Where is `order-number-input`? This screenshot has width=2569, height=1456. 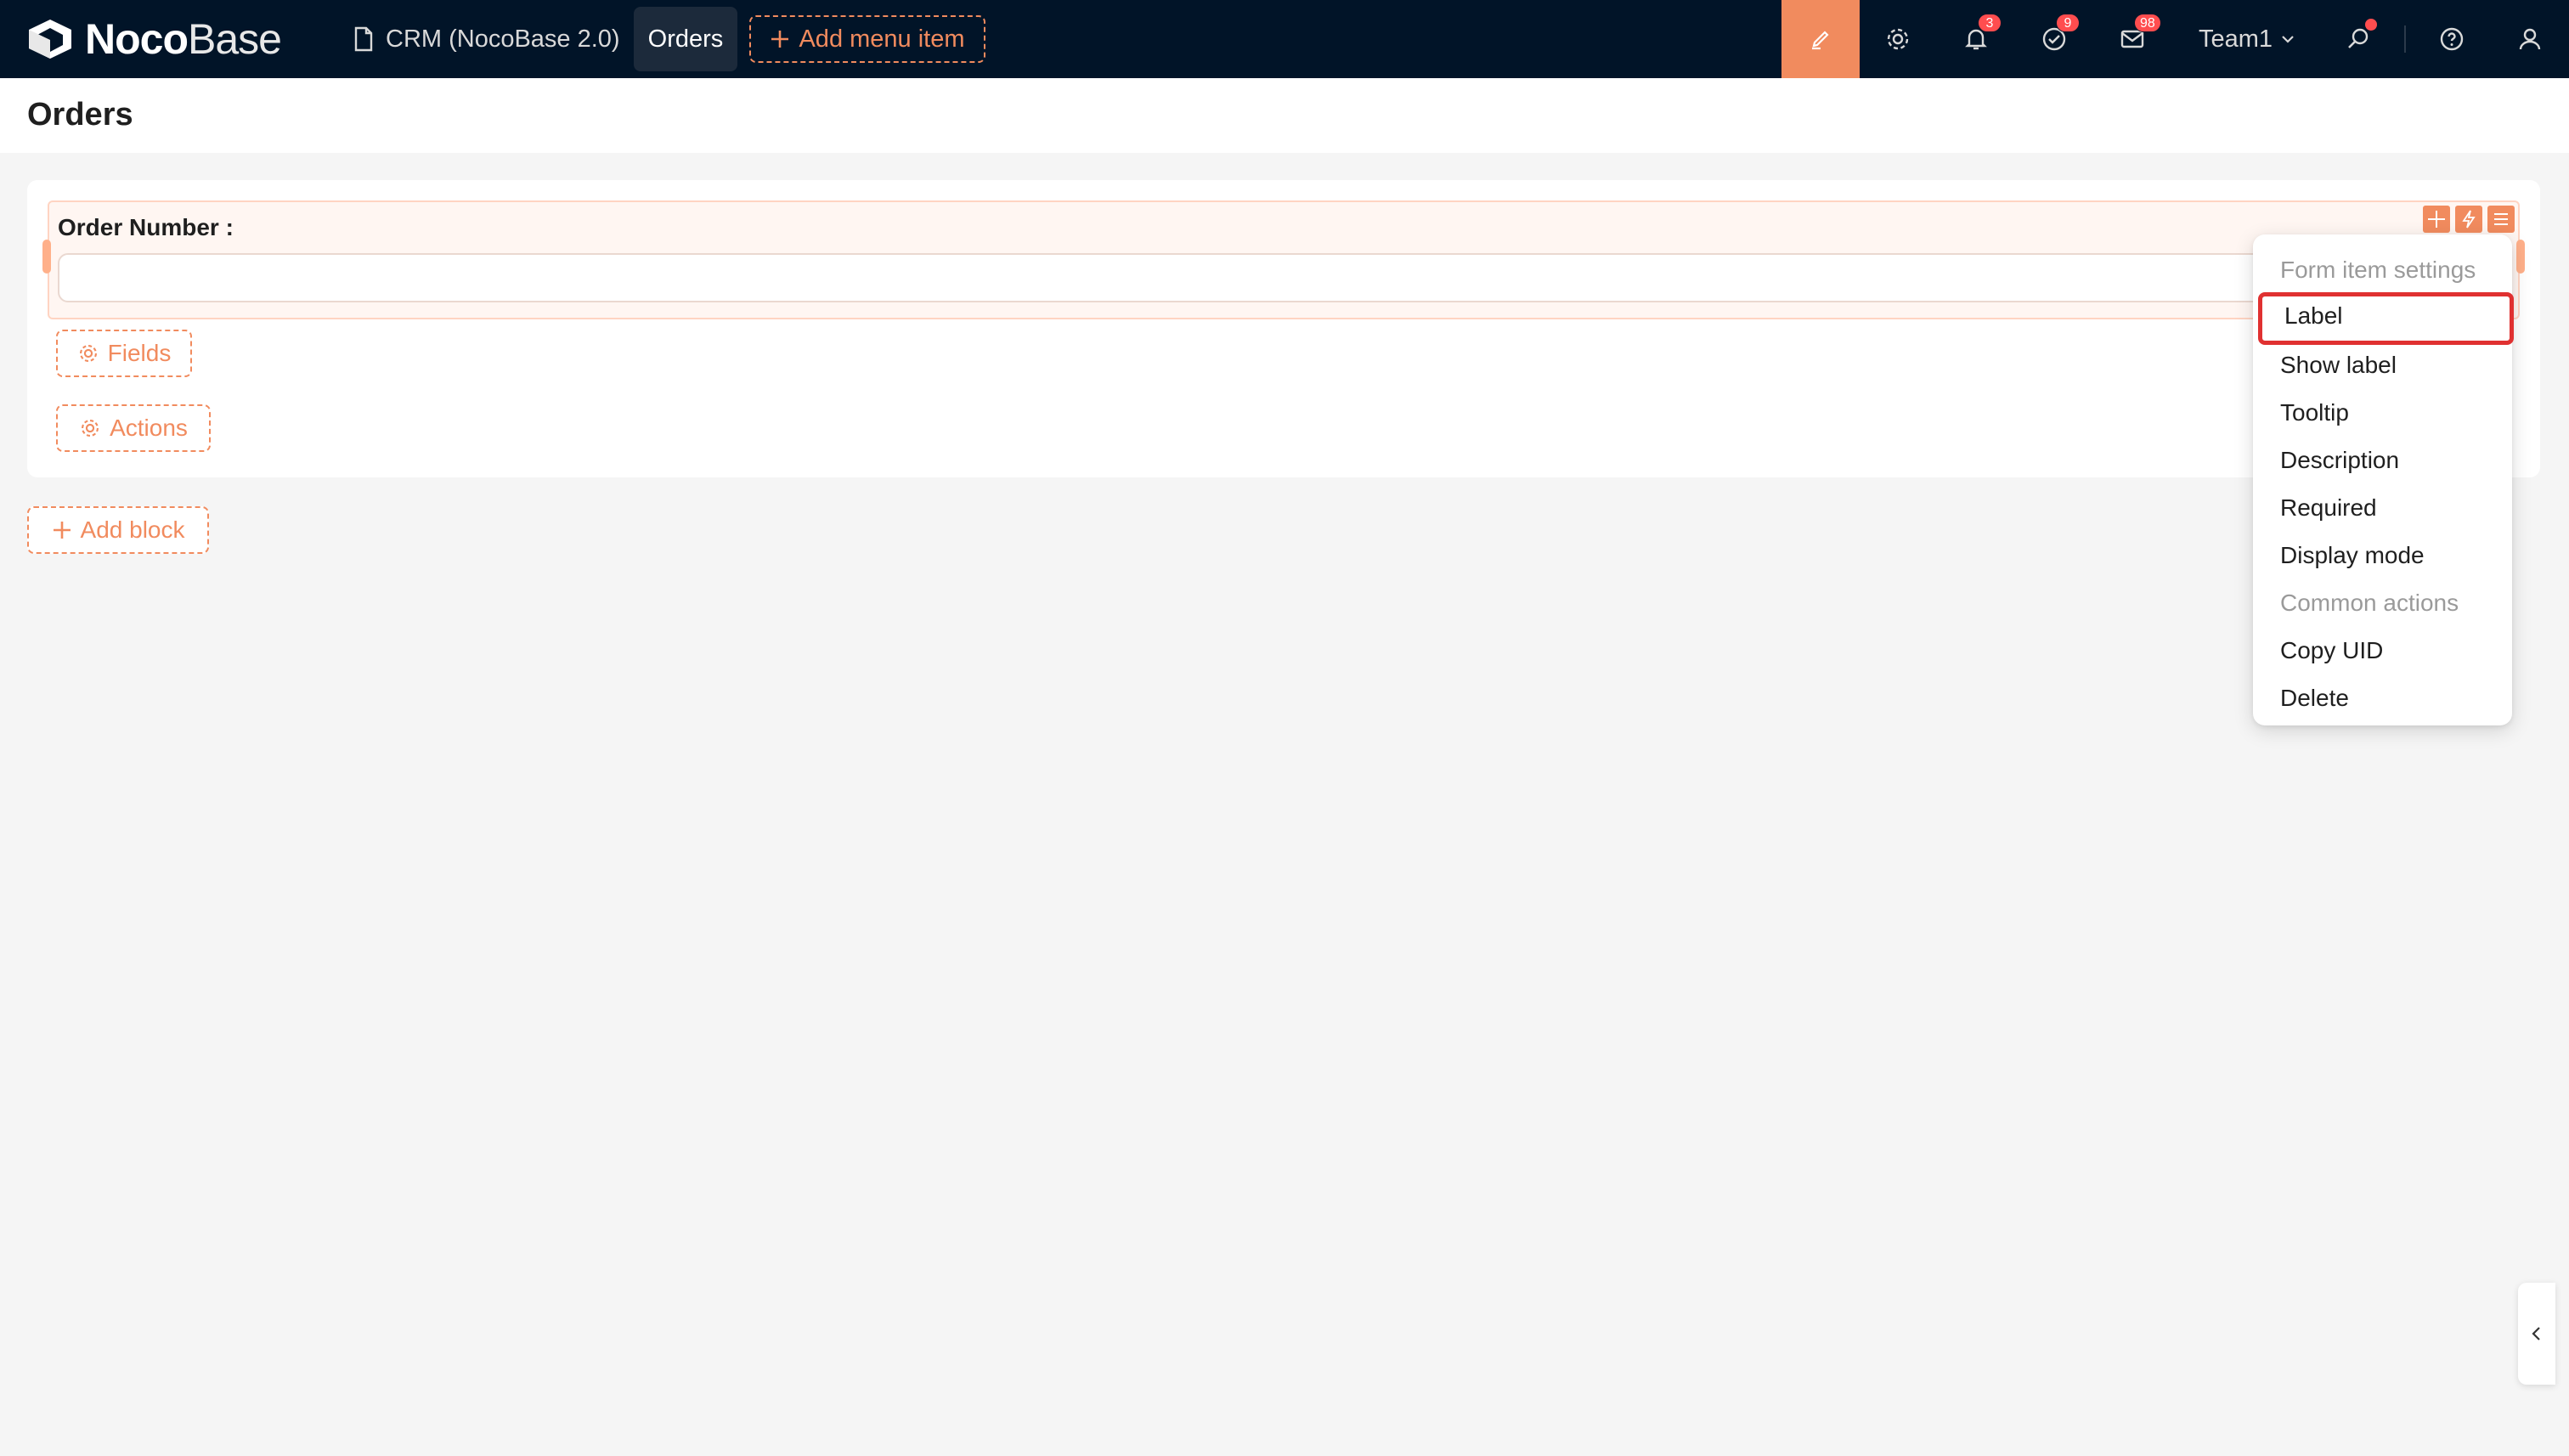
order-number-input is located at coordinates (1197, 277).